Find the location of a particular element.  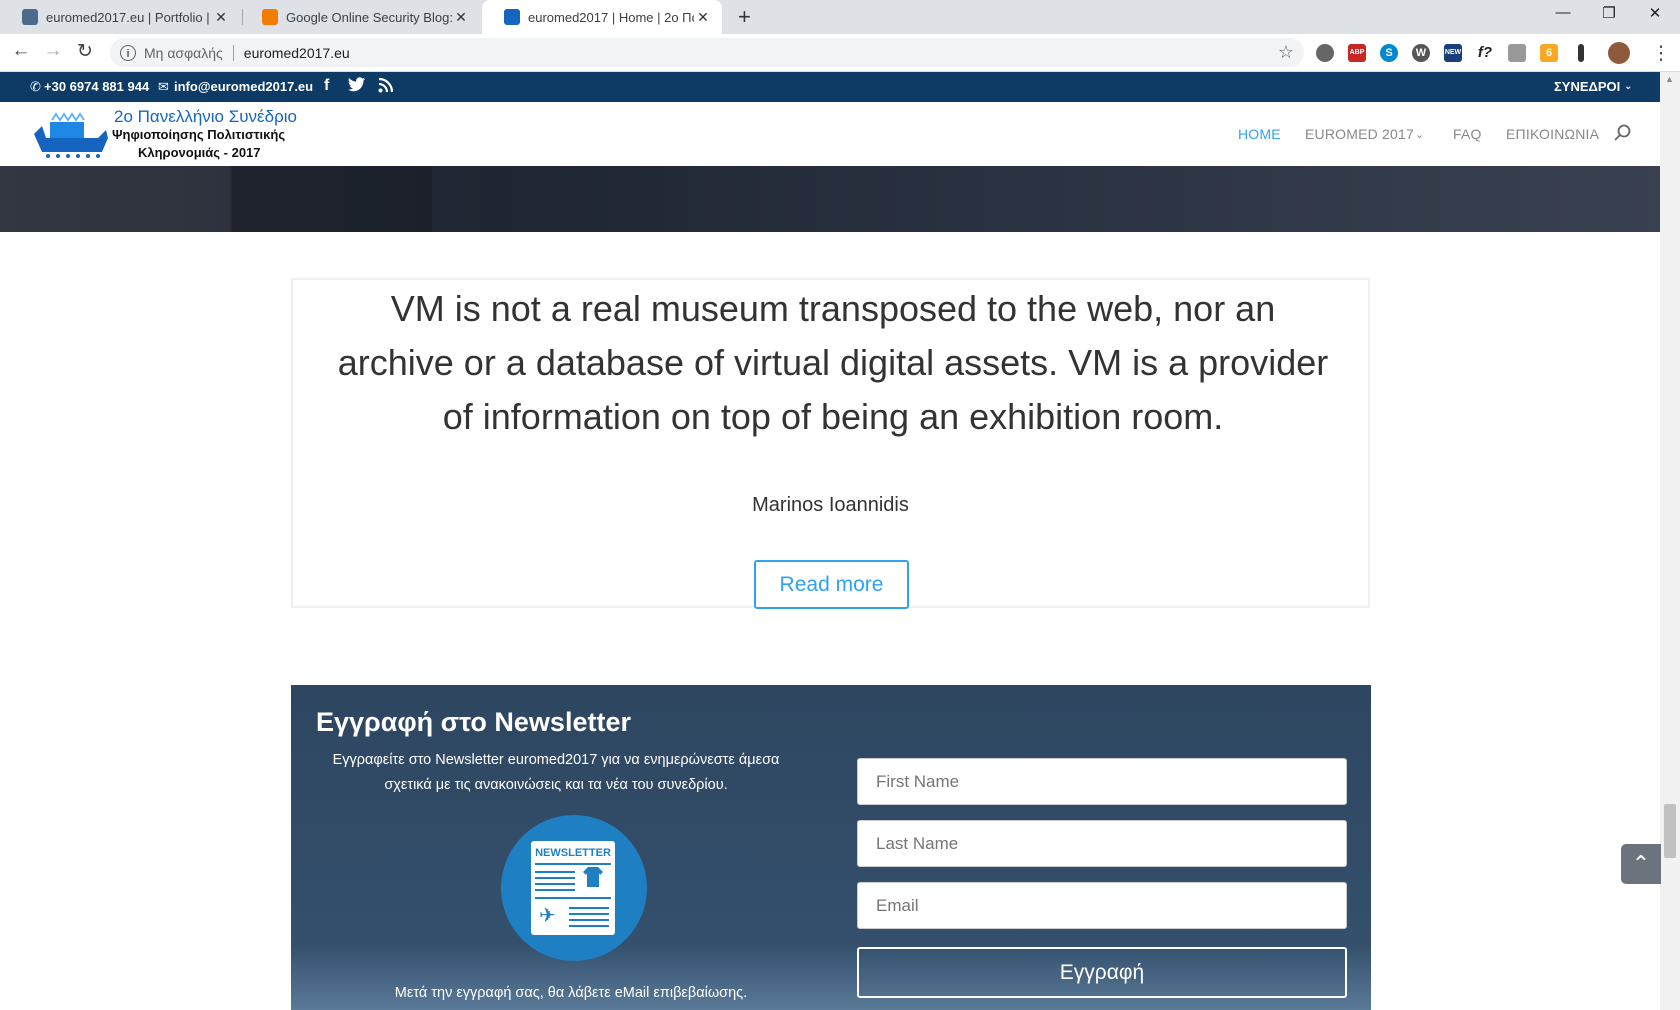

hero-image is located at coordinates (830, 199).